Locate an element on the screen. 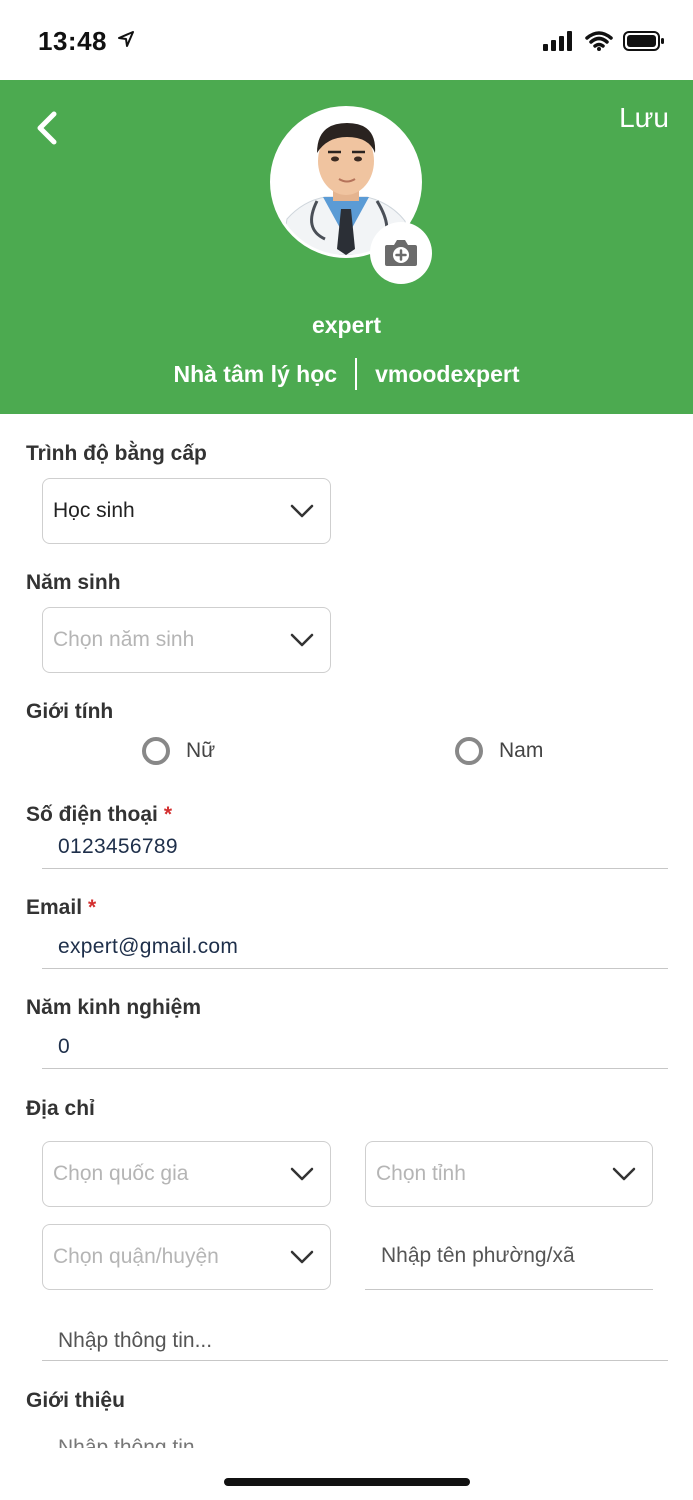 The image size is (693, 1500). gender-male-label: Nam is located at coordinates (521, 750).